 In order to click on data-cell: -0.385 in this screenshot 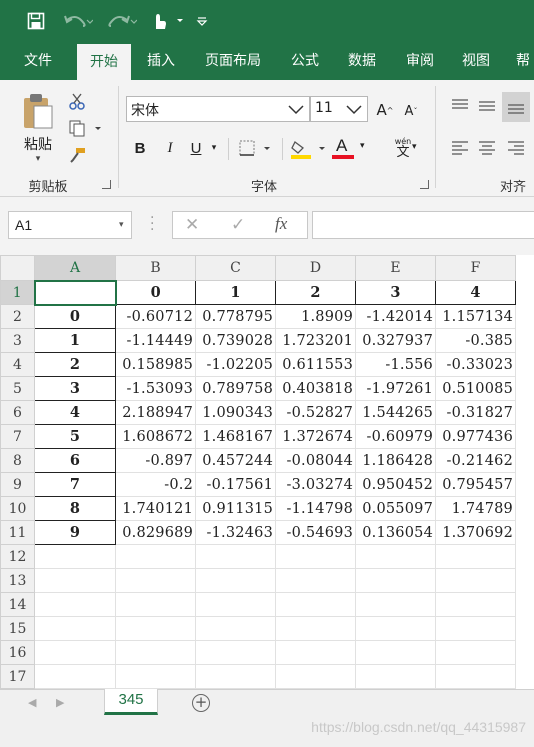, I will do `click(475, 340)`.